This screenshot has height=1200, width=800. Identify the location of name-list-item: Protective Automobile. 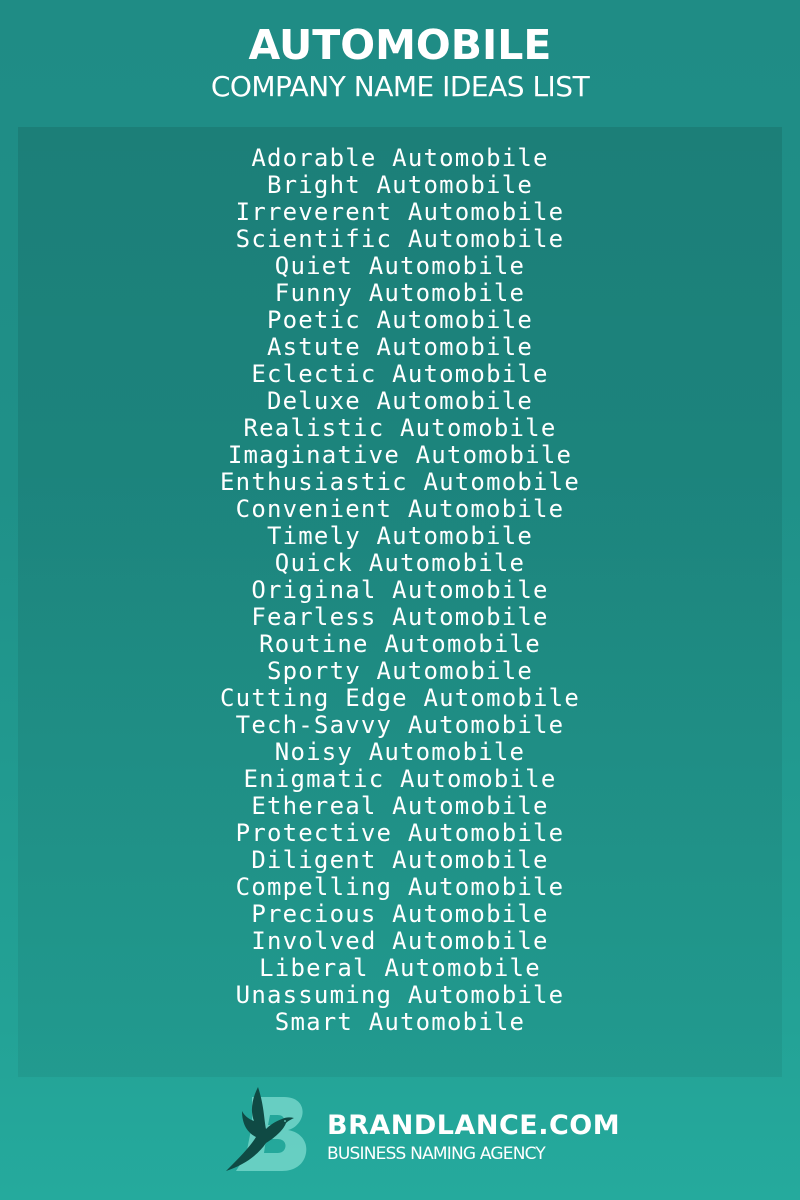
(400, 833).